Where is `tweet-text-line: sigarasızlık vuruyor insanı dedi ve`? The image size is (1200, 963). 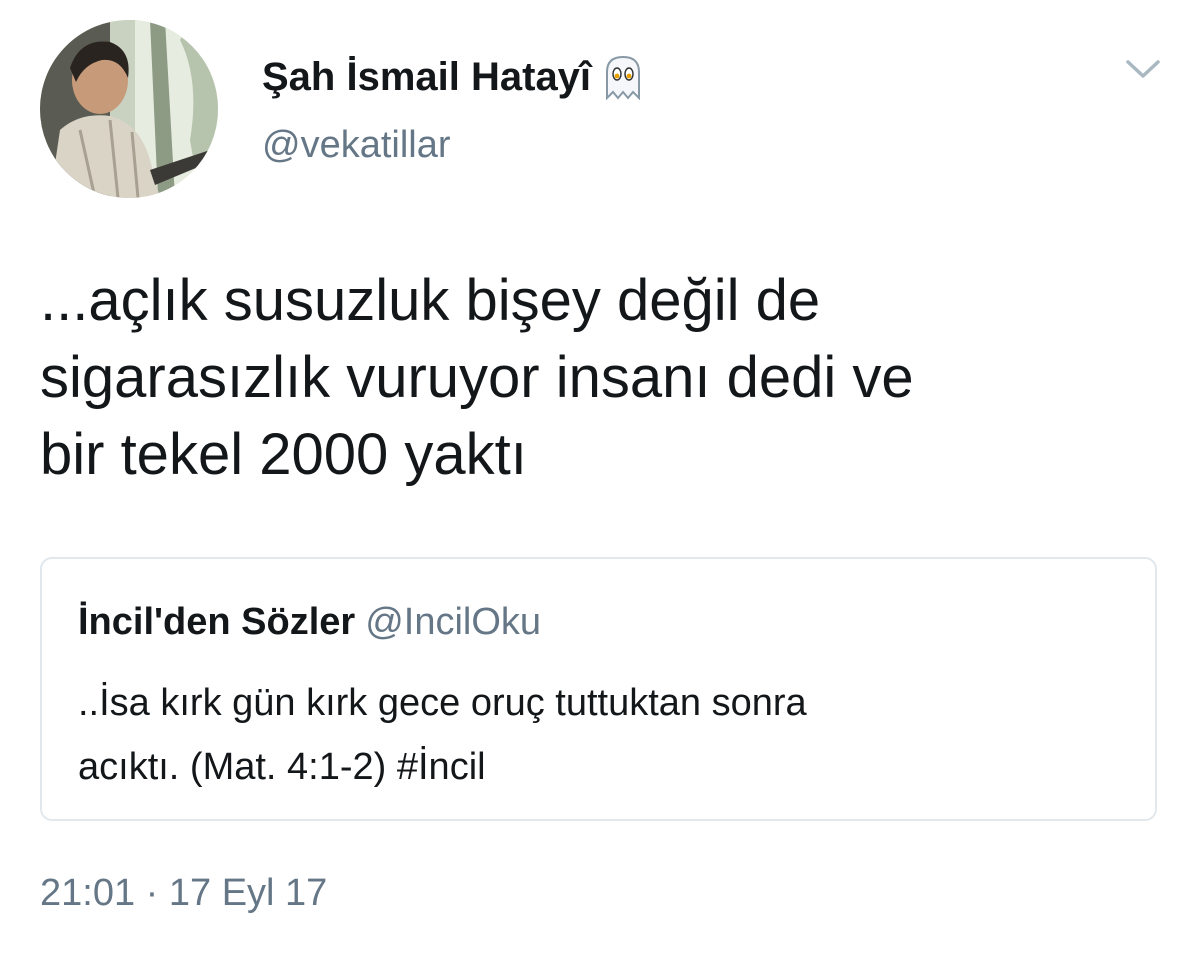
tweet-text-line: sigarasızlık vuruyor insanı dedi ve is located at coordinates (477, 377).